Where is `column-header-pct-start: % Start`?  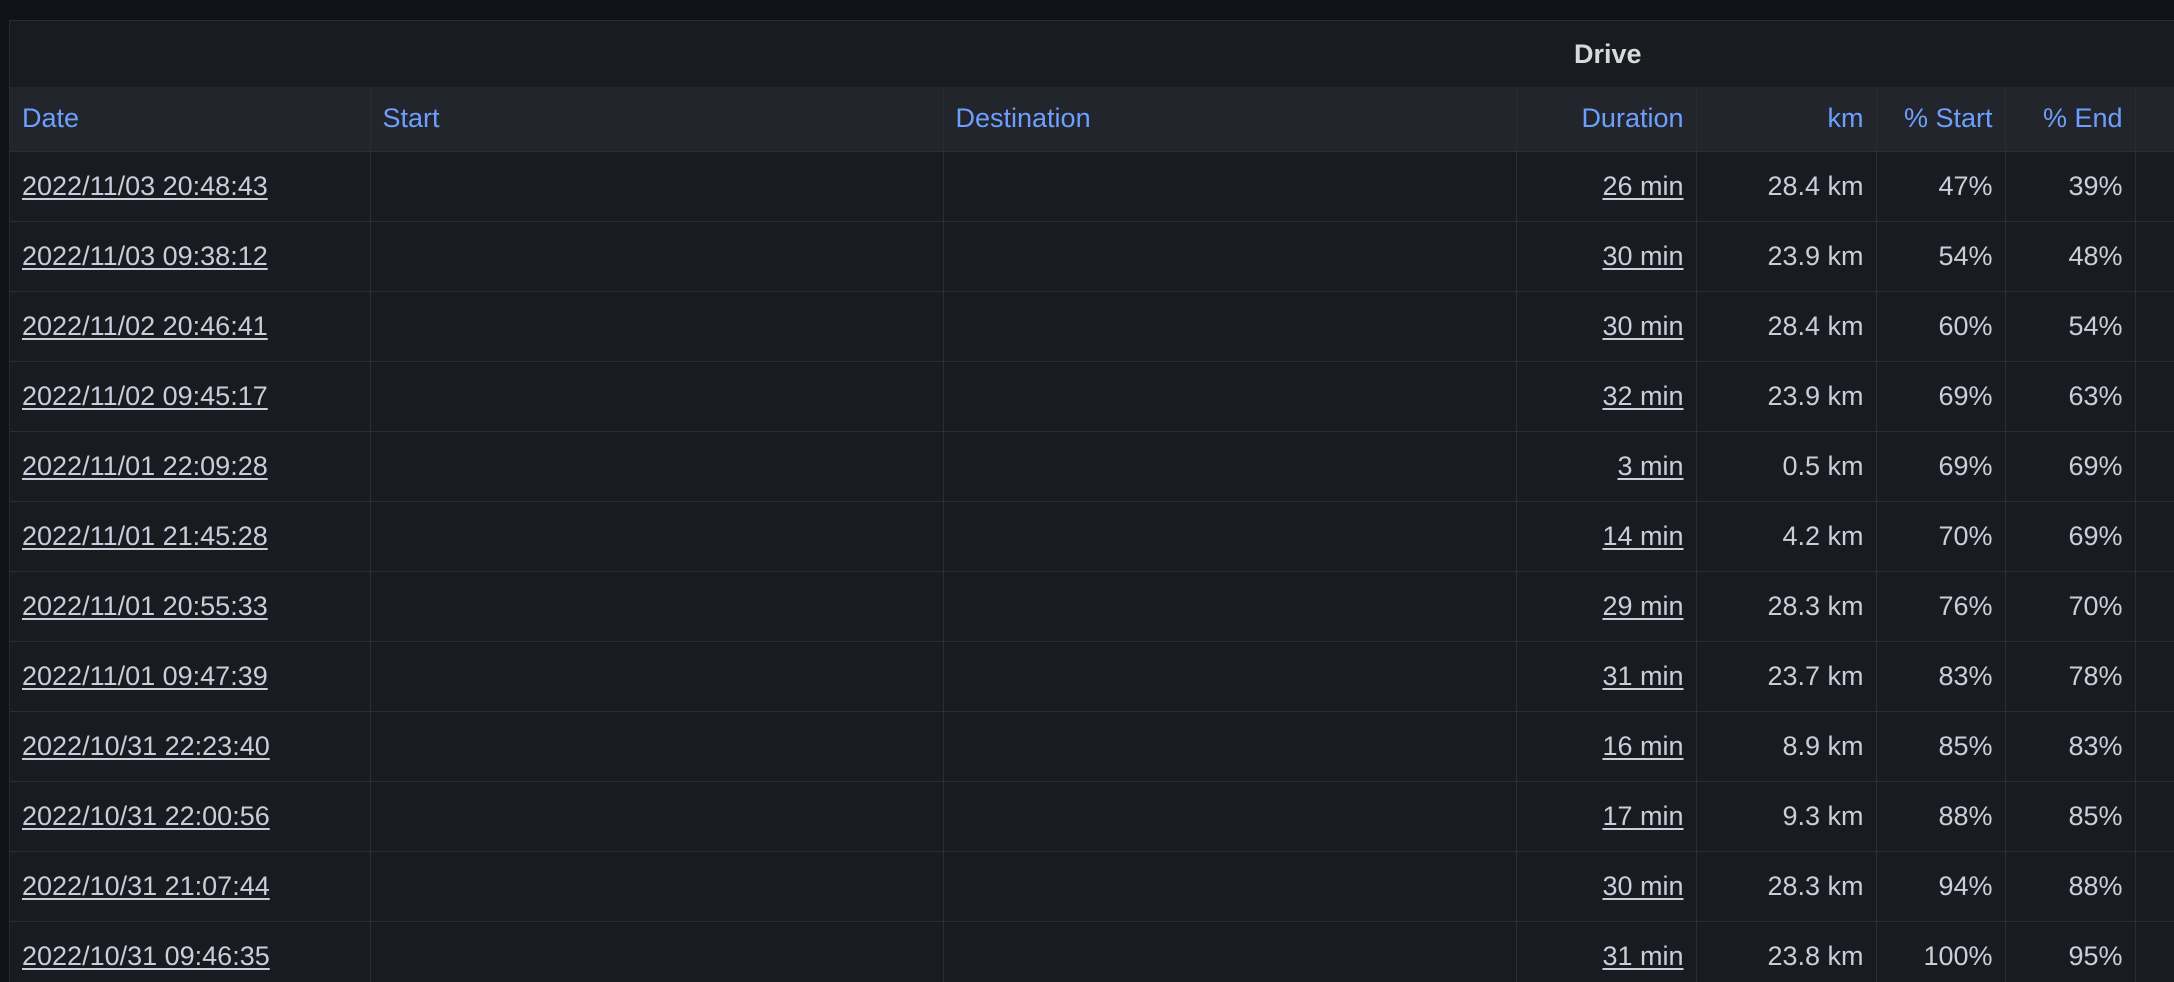
column-header-pct-start: % Start is located at coordinates (1941, 119).